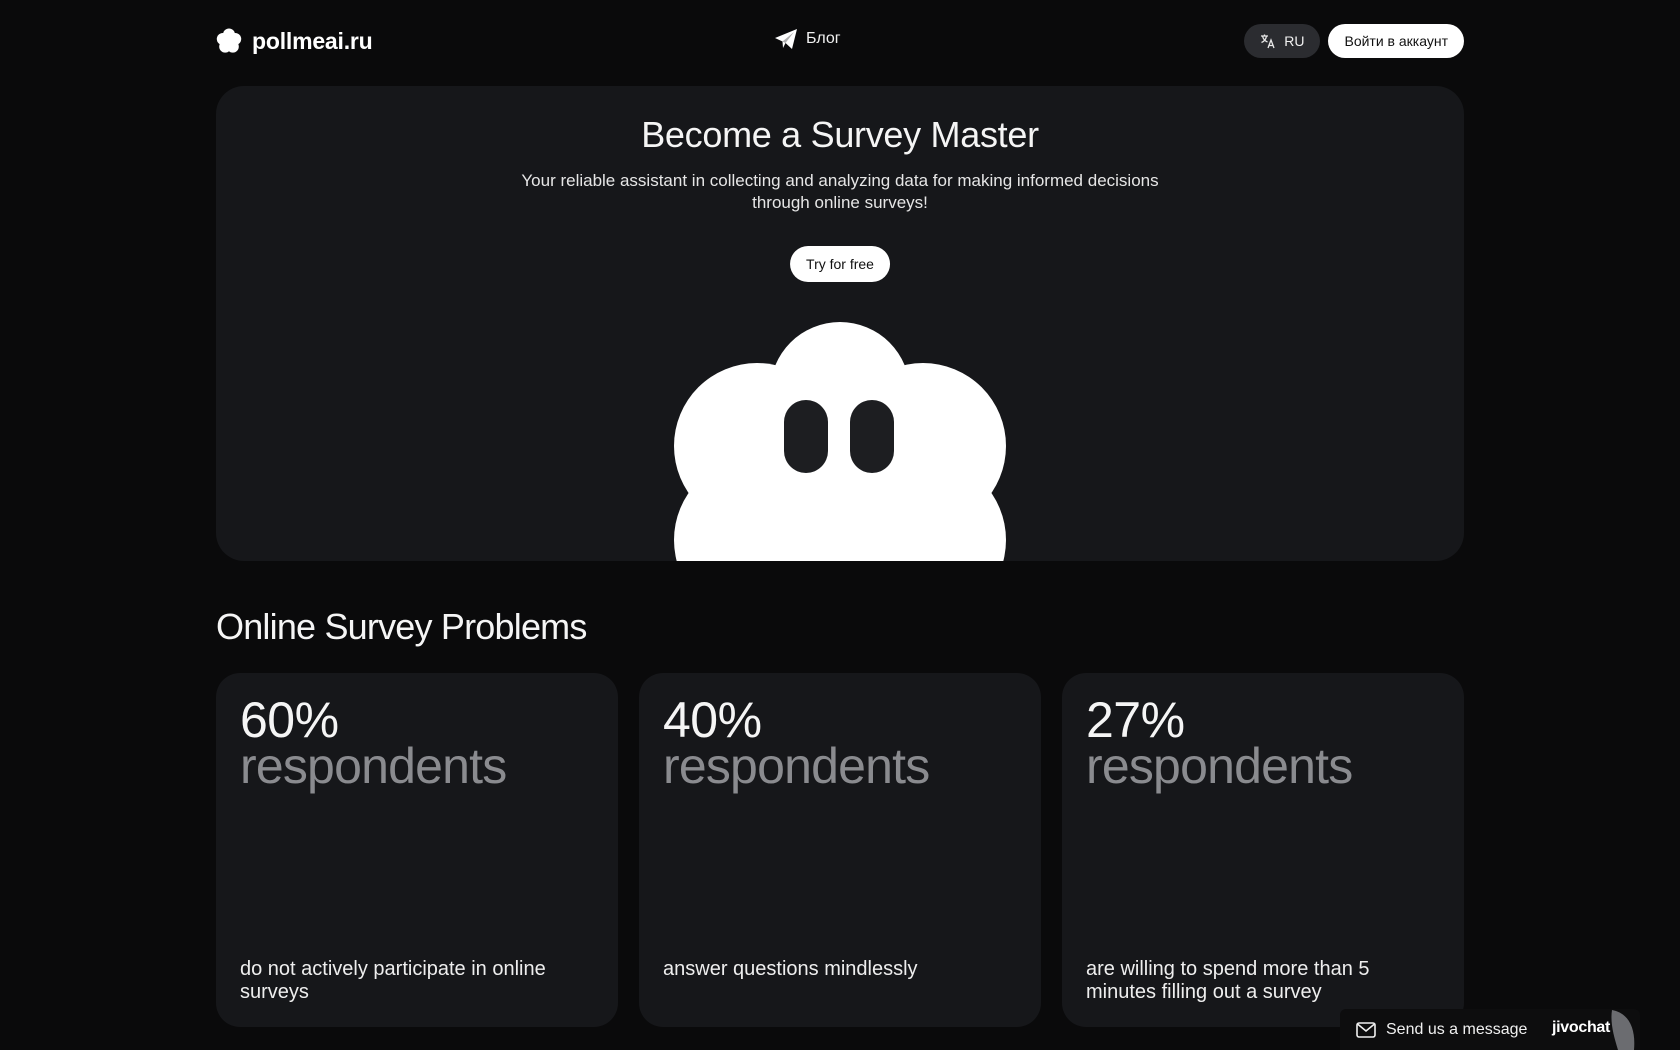 This screenshot has height=1050, width=1680. Describe the element at coordinates (1282, 41) in the screenshot. I see `language-switcher: RU` at that location.